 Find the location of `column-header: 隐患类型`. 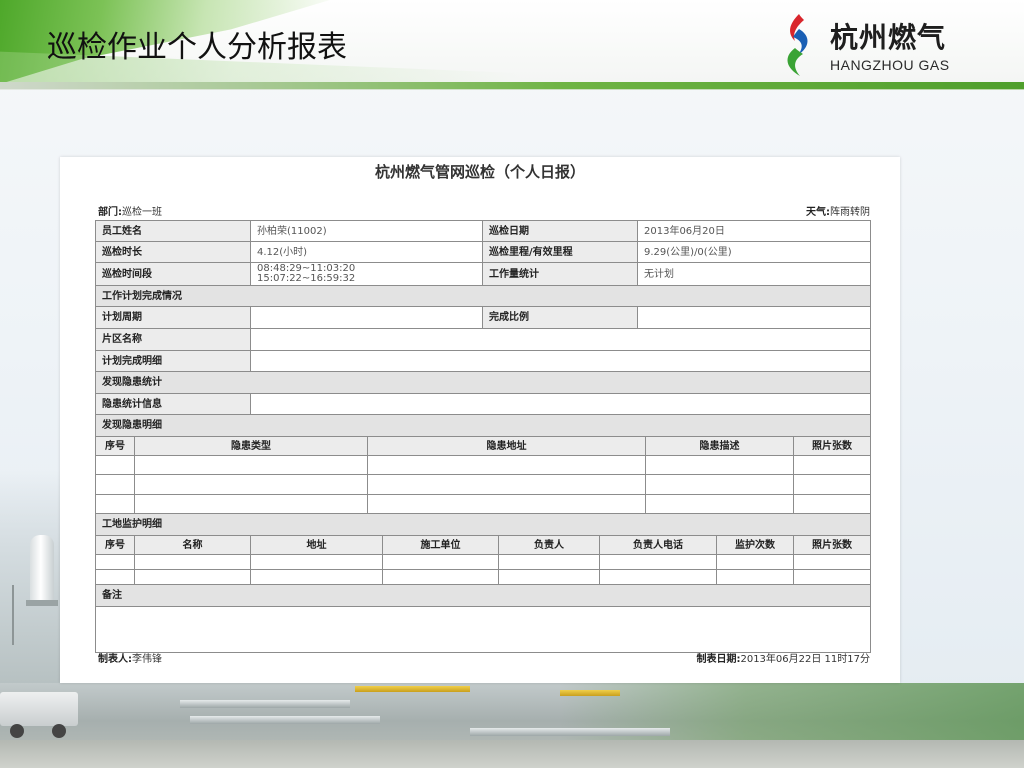

column-header: 隐患类型 is located at coordinates (251, 446).